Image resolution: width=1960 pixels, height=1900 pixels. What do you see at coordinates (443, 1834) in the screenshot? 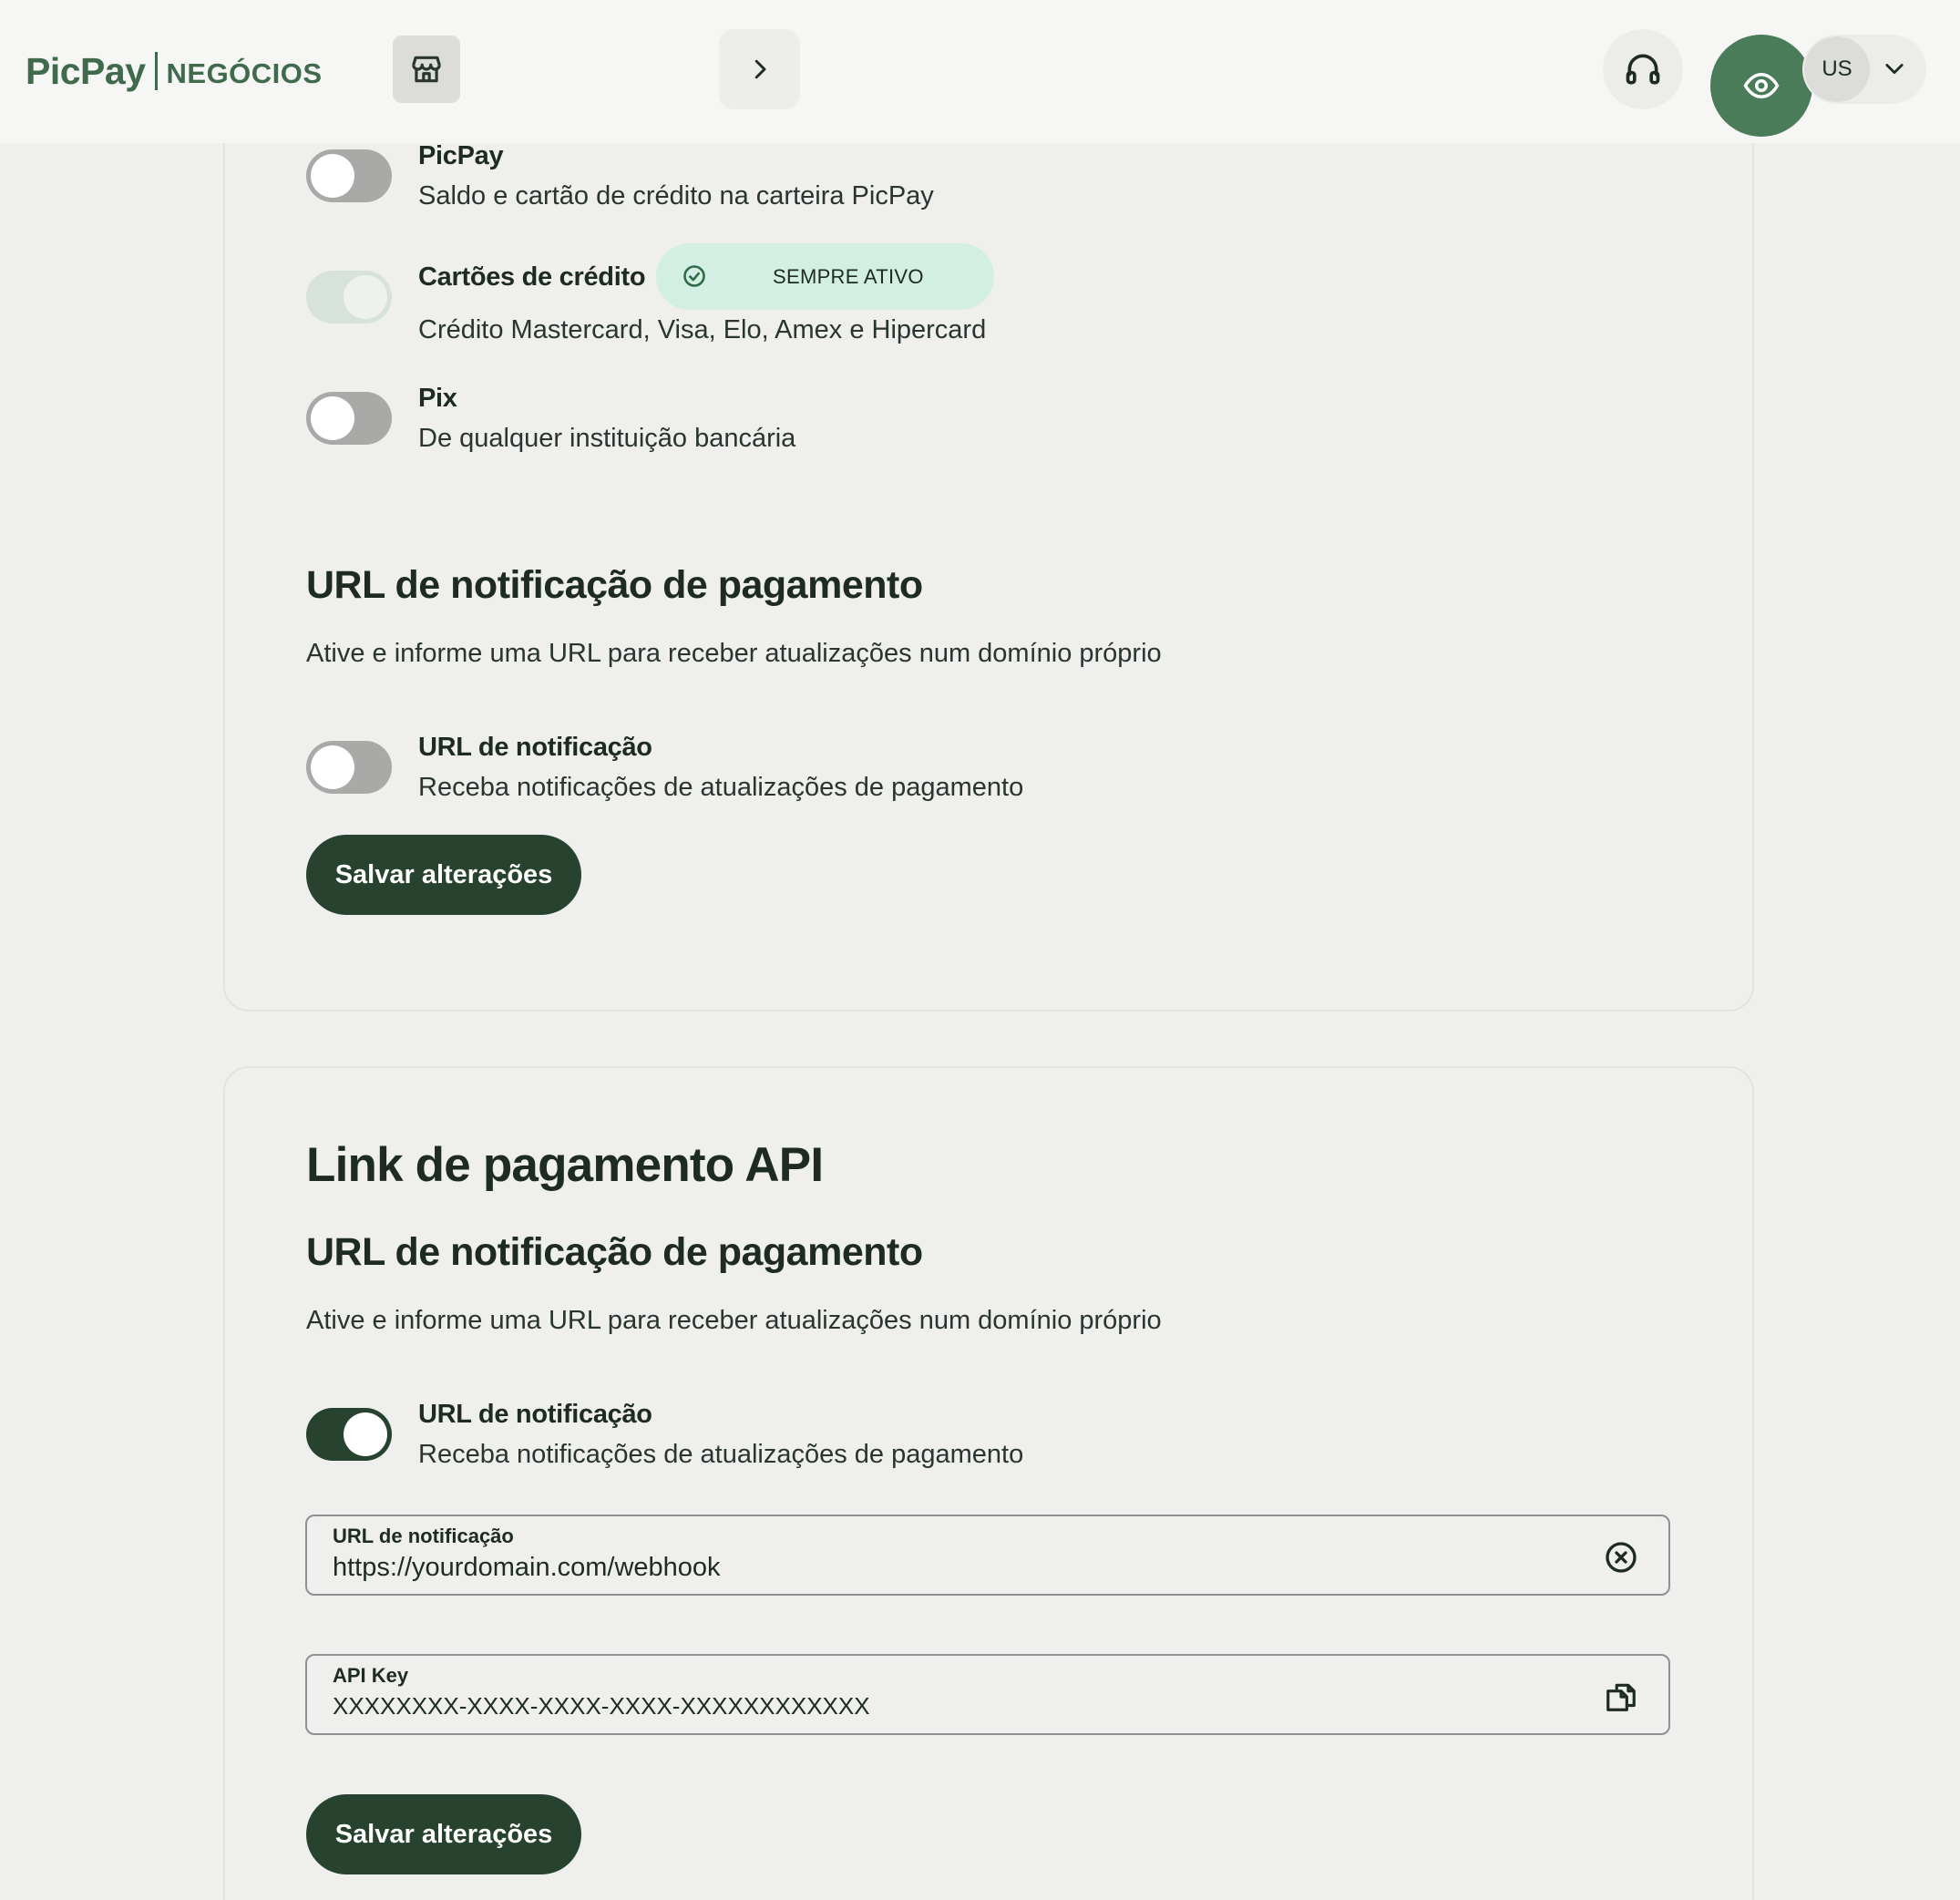
I see `api-save-button: Salvar alterações` at bounding box center [443, 1834].